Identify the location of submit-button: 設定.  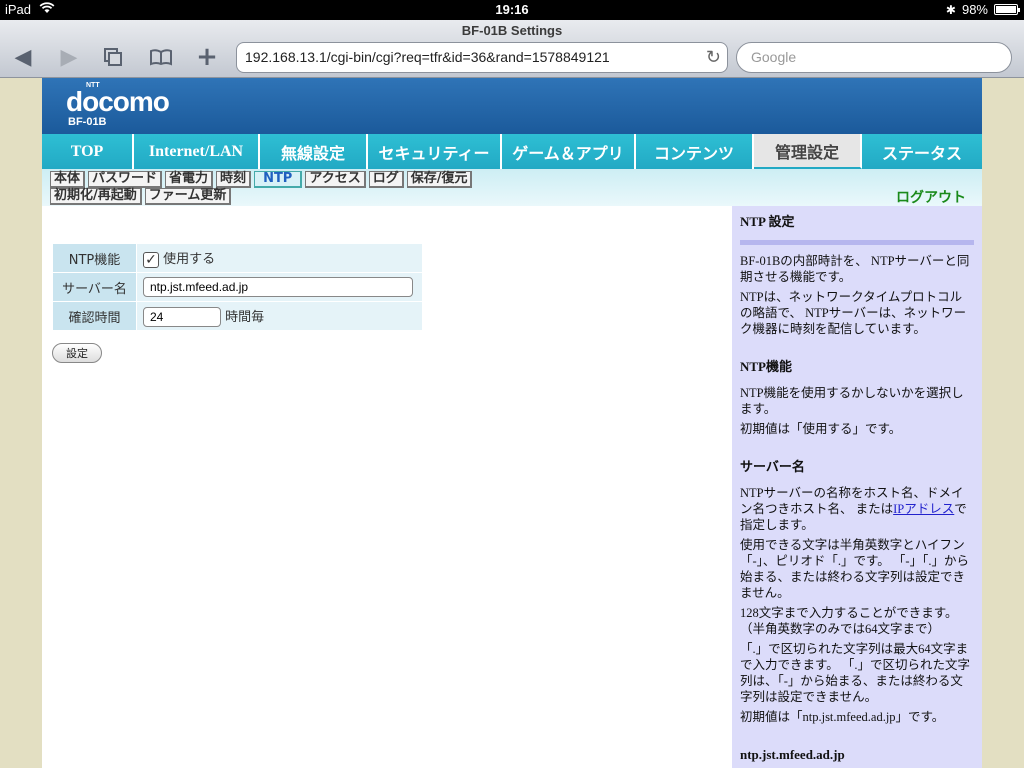
(77, 353).